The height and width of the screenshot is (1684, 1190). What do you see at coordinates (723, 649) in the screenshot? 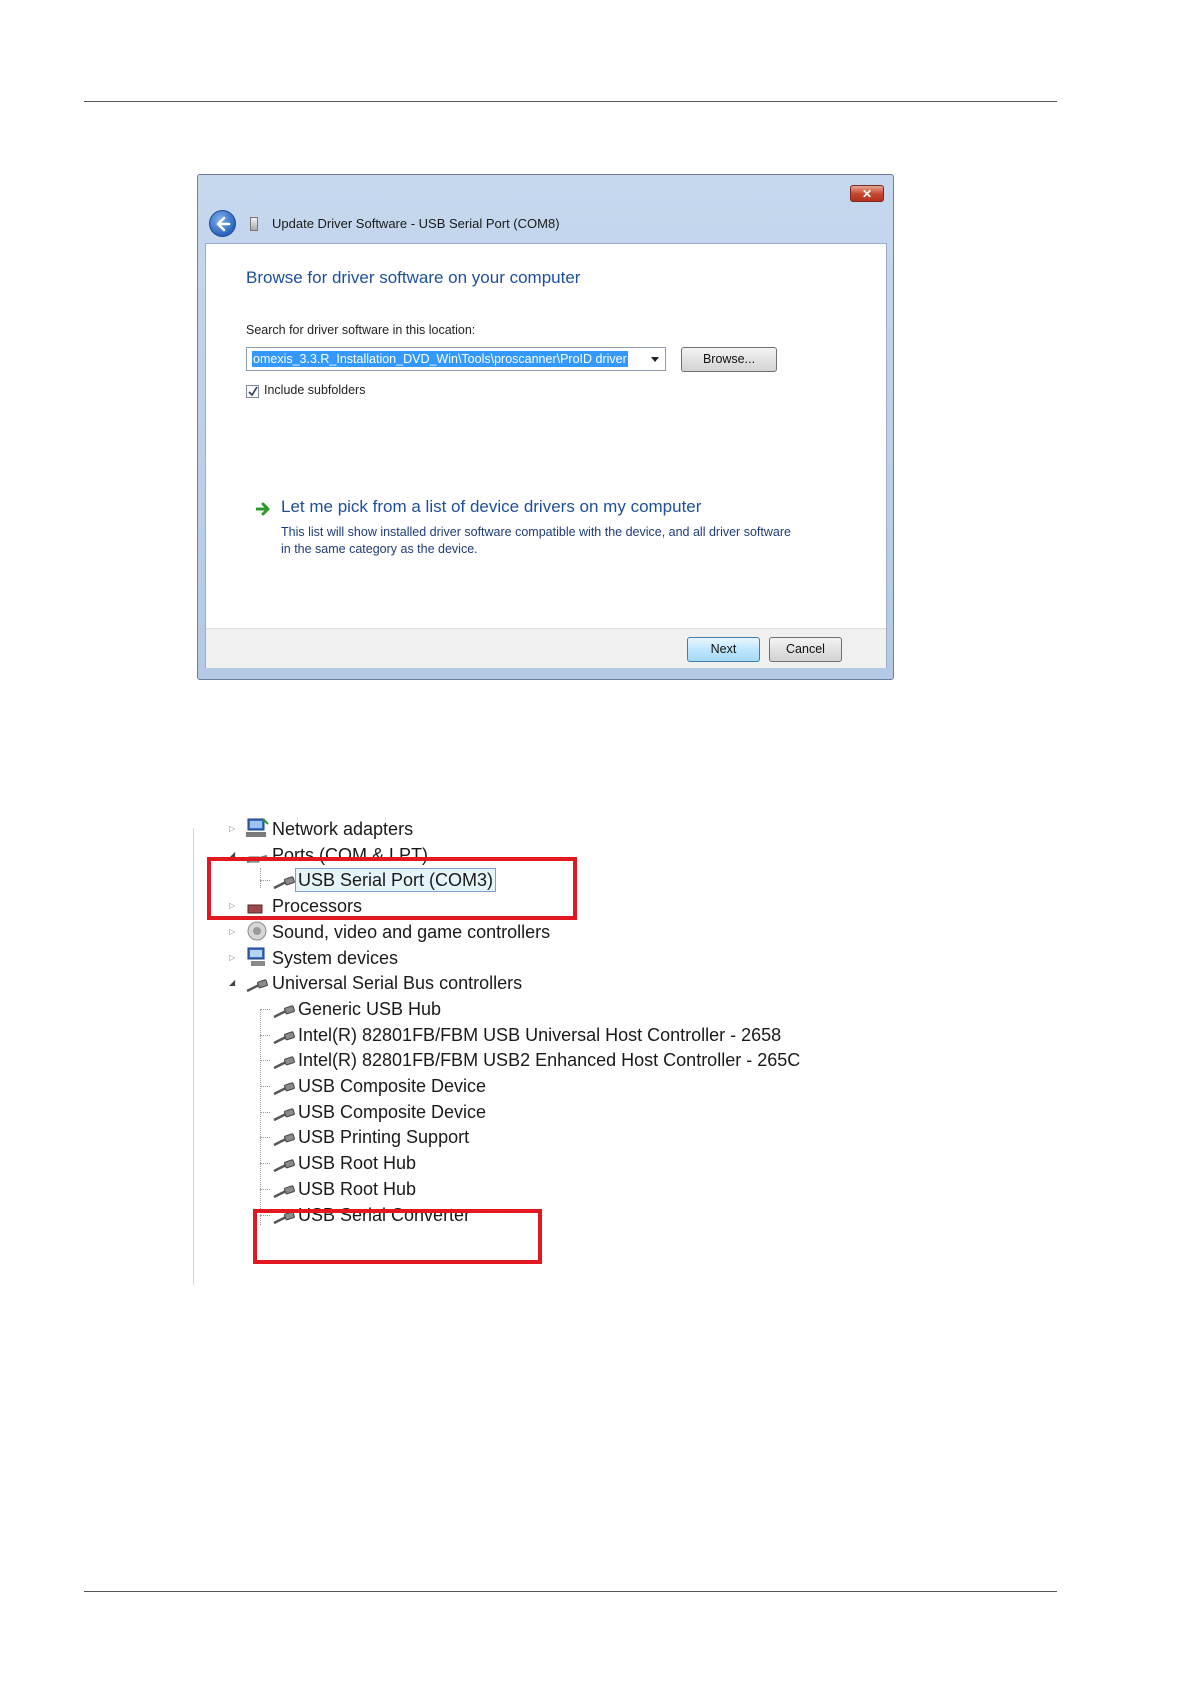
I see `next-button: Next` at bounding box center [723, 649].